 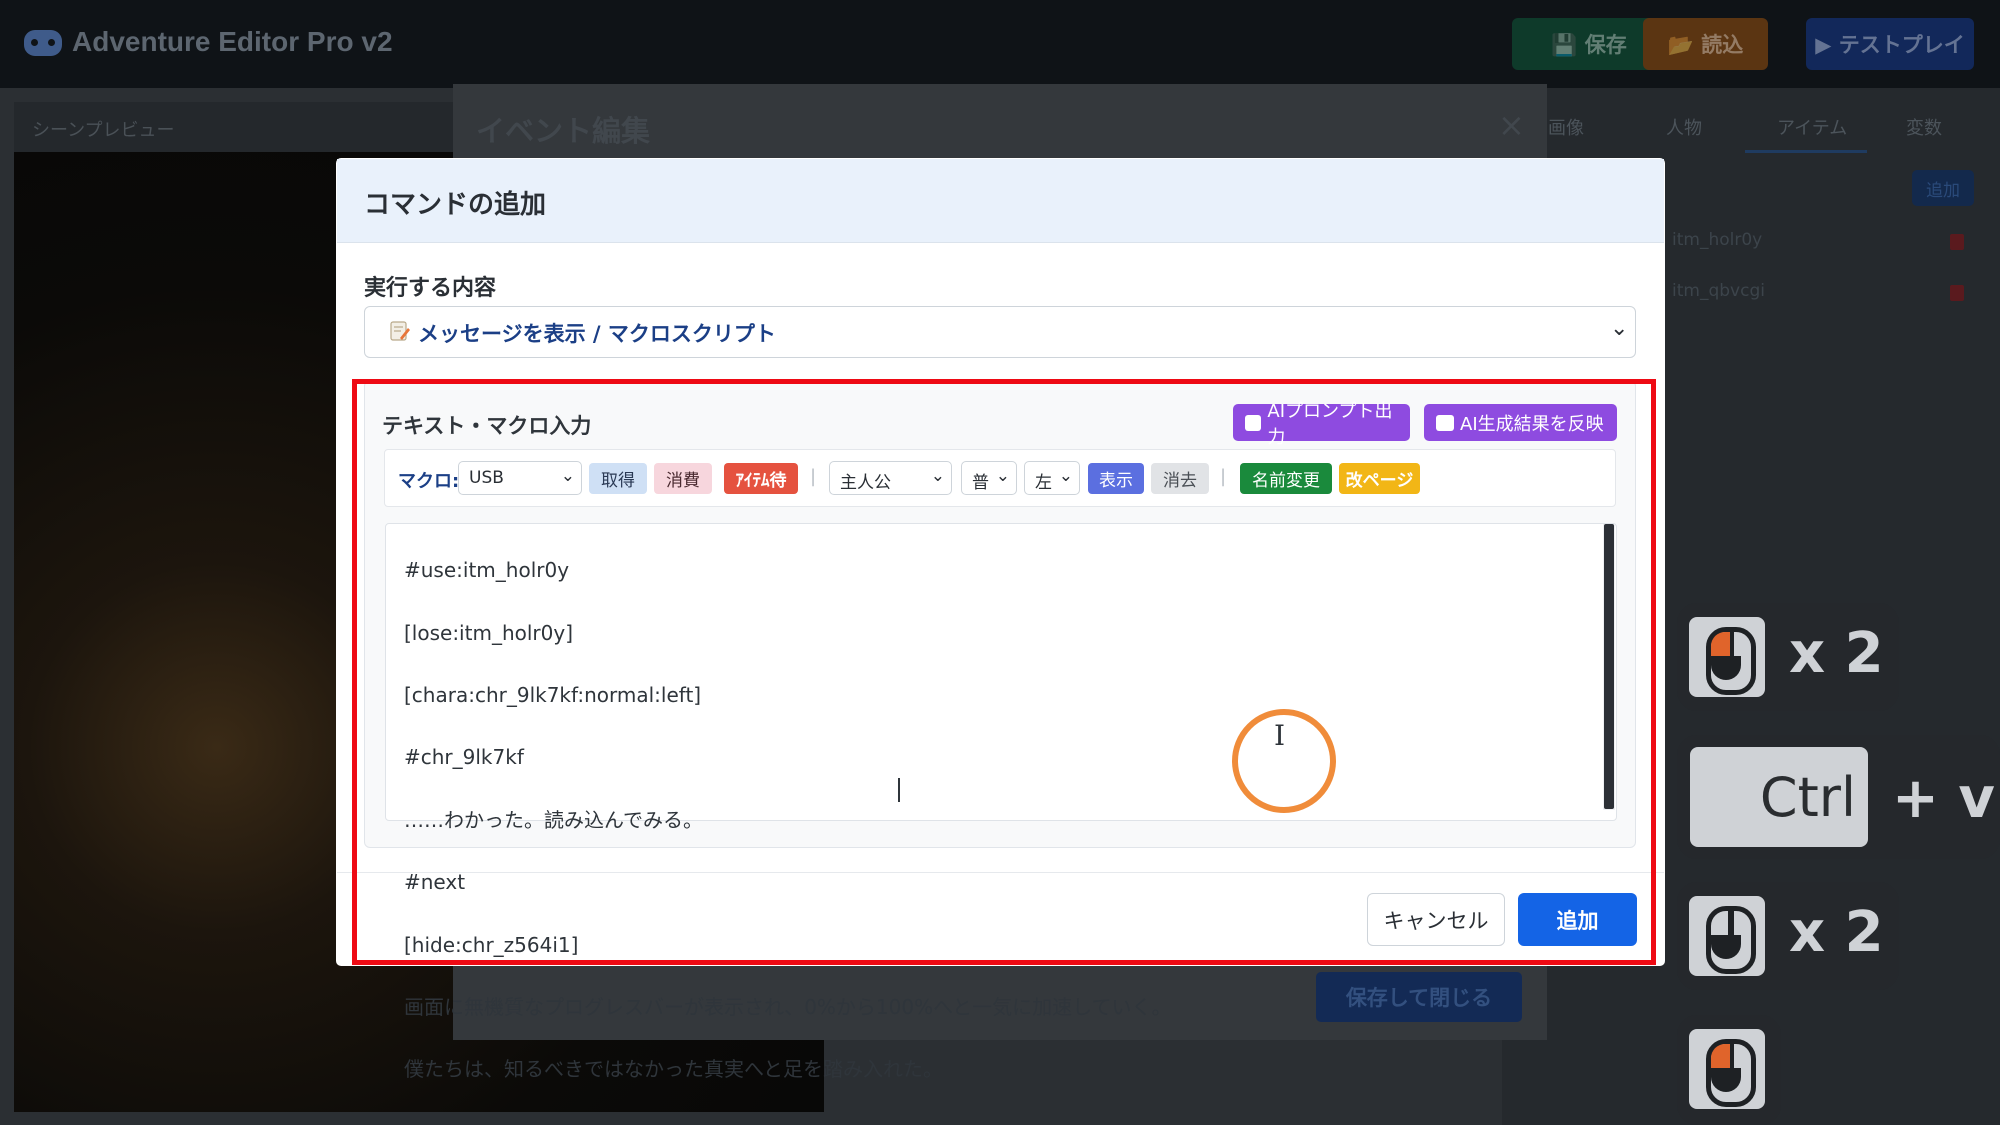 I want to click on event-edit-title: イベント編集, so click(x=563, y=131).